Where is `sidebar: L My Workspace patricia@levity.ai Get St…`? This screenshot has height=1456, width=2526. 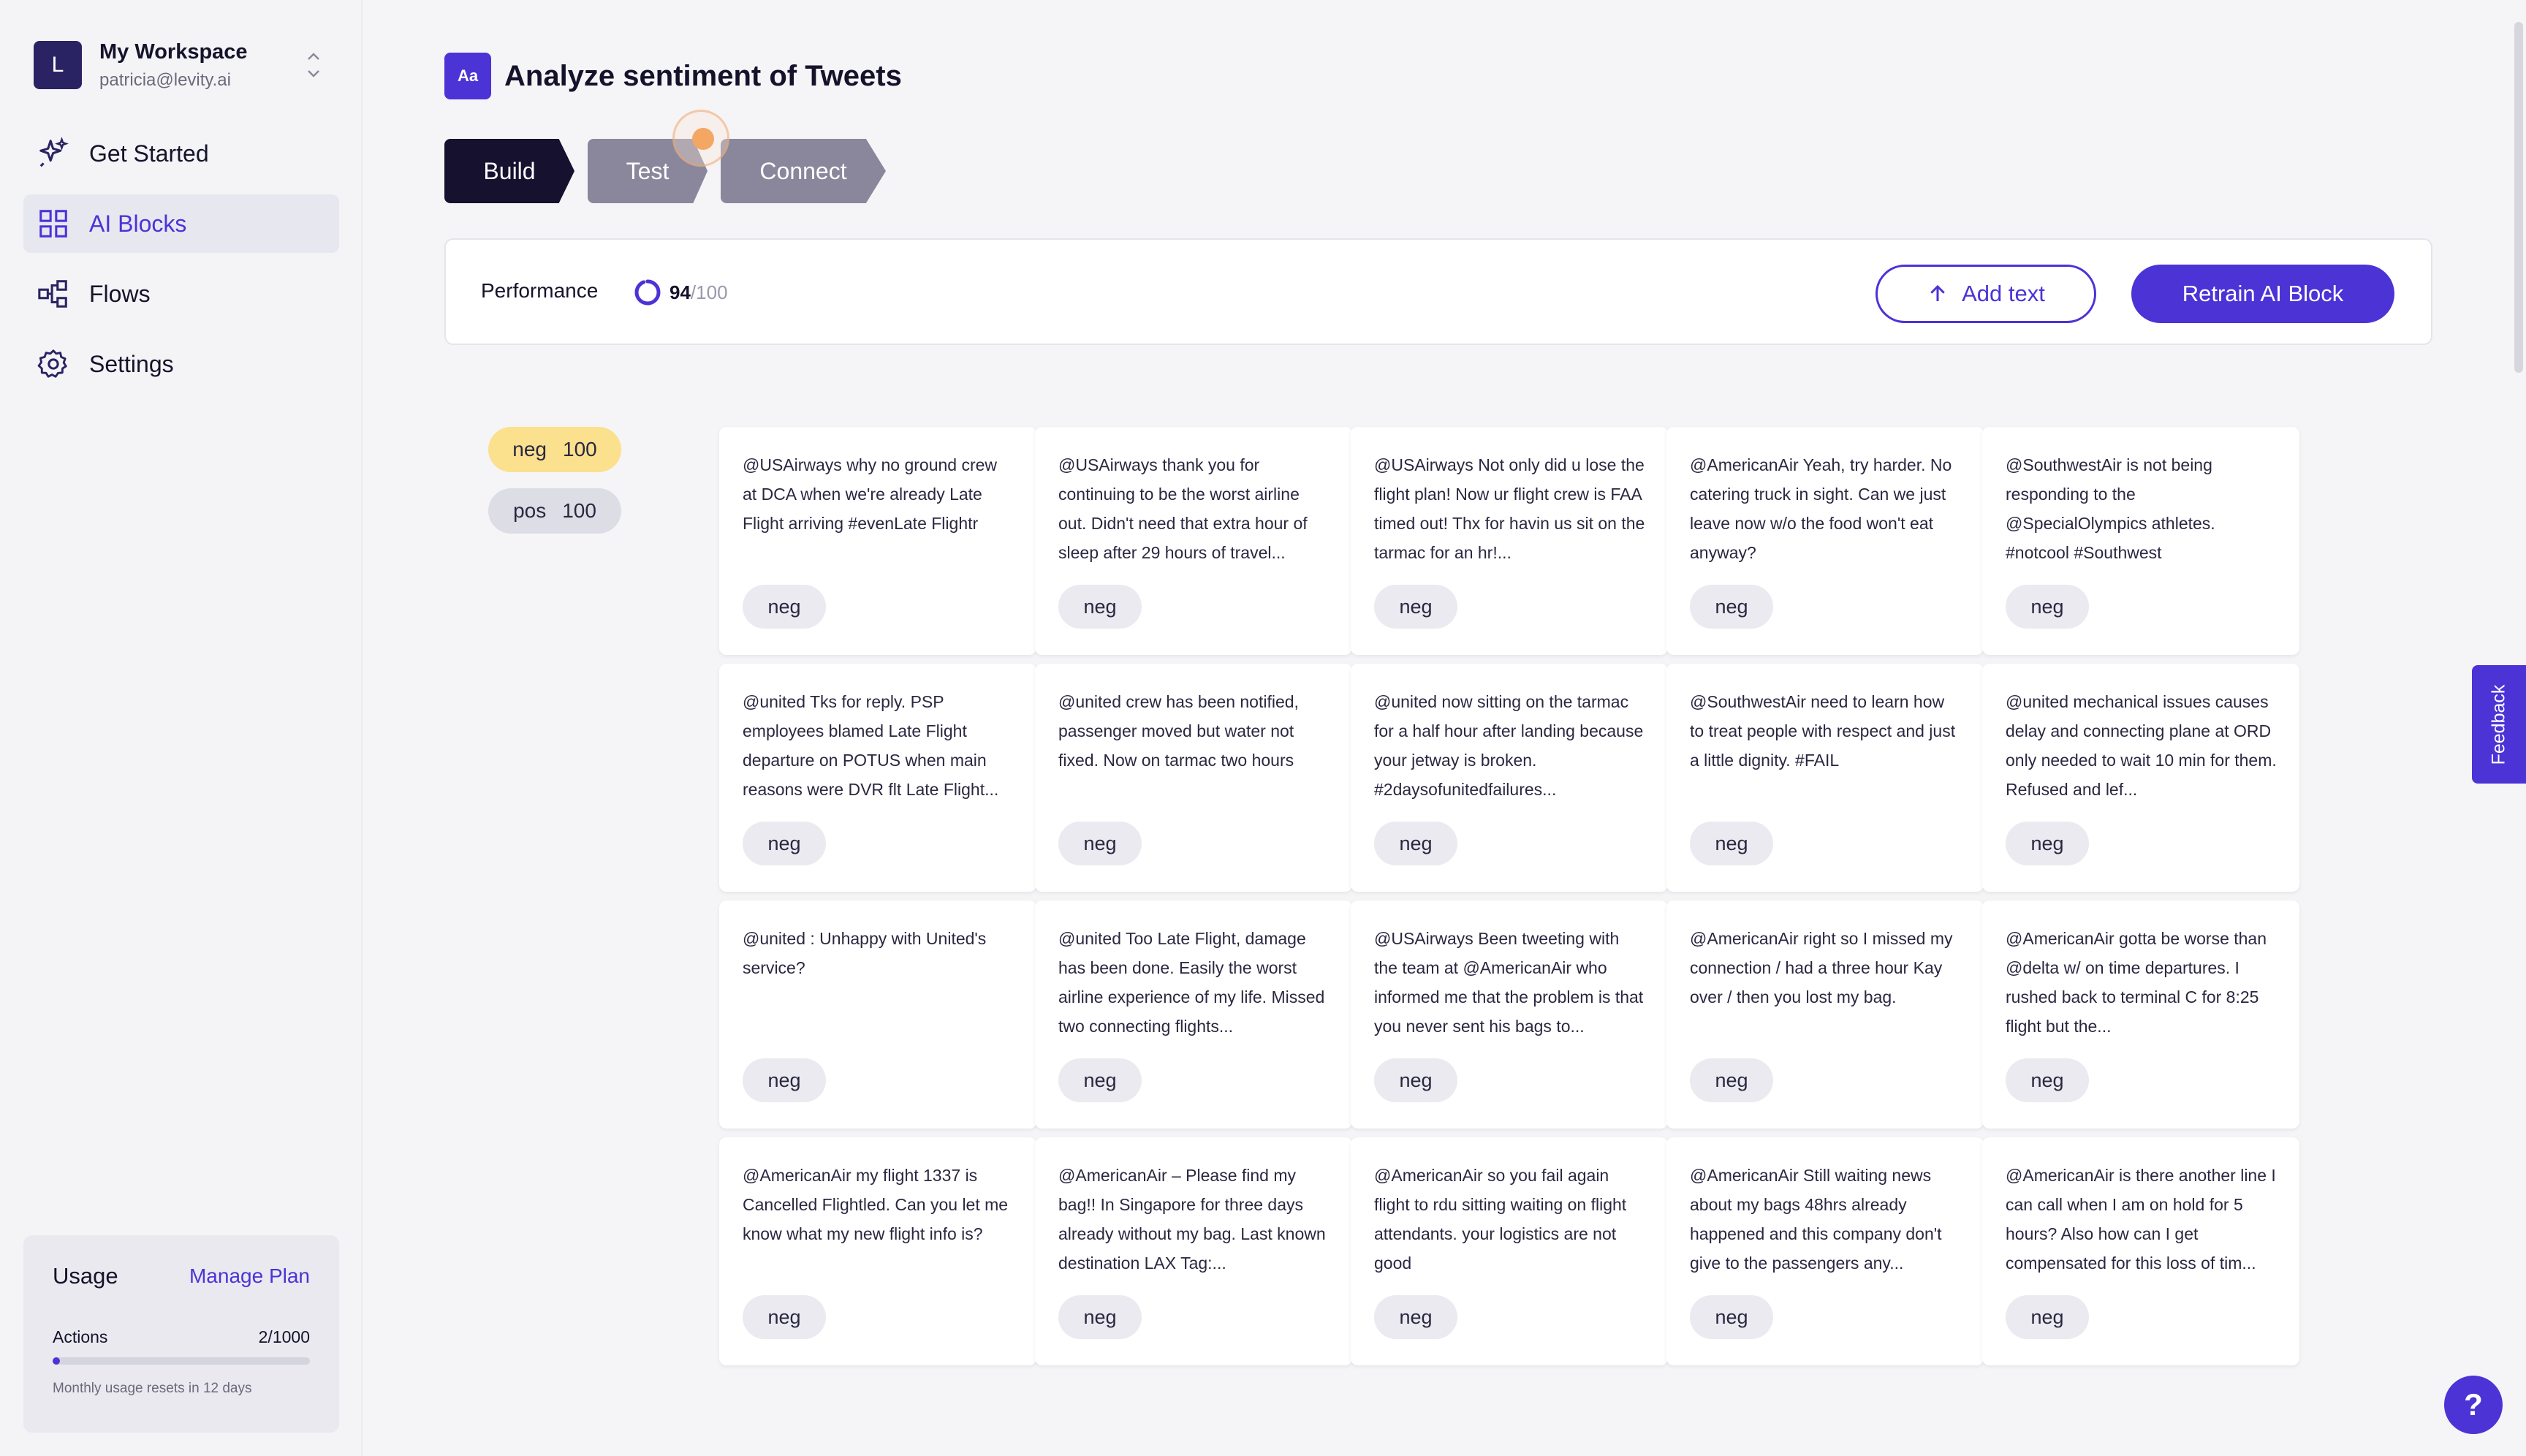
sidebar: L My Workspace patricia@levity.ai Get St… is located at coordinates (181, 728).